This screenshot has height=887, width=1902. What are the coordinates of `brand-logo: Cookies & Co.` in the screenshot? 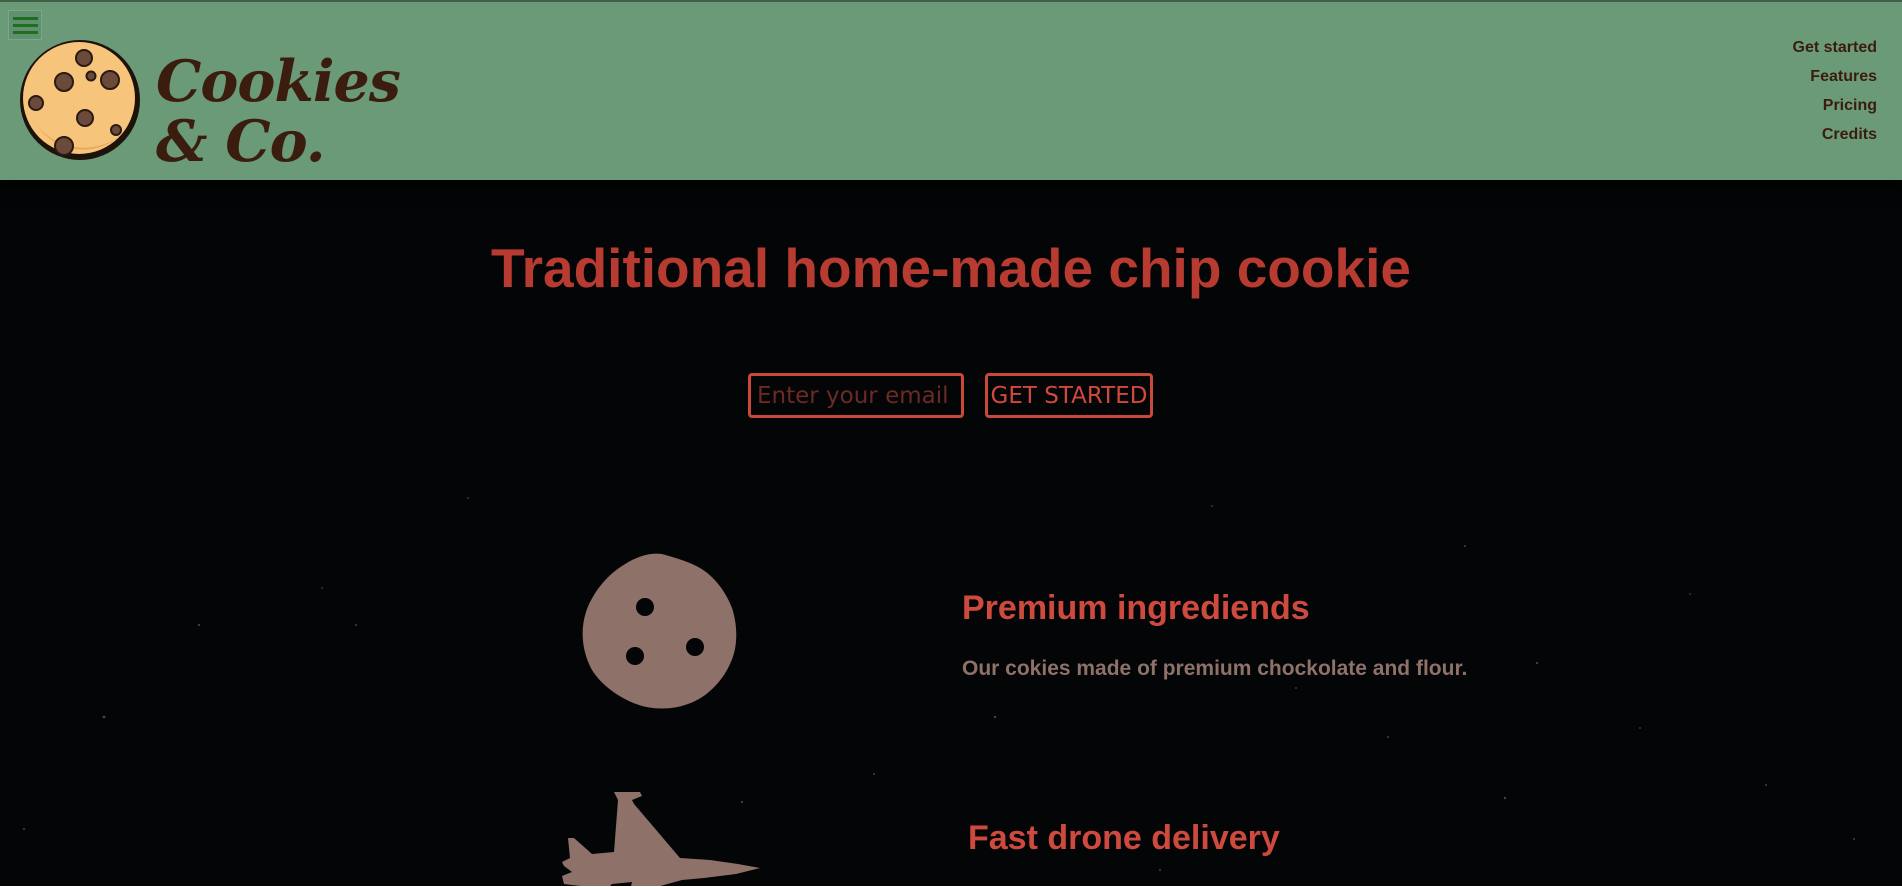 It's located at (209, 101).